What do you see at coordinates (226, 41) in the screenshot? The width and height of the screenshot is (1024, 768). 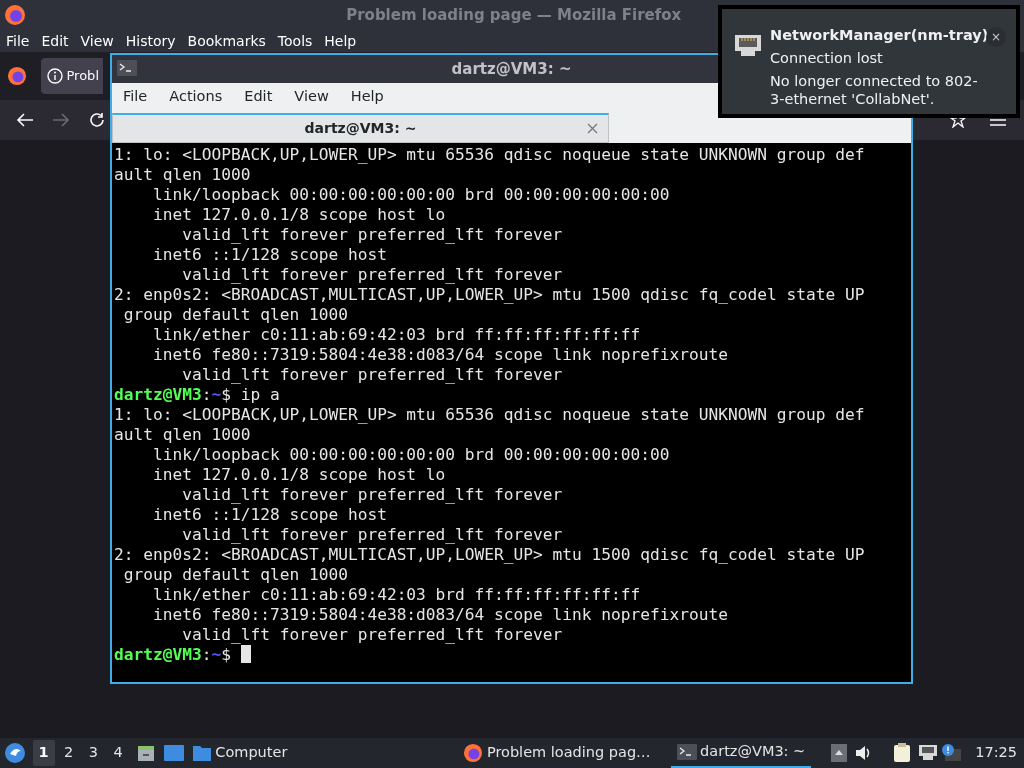 I see `menu-item: Bookmarks` at bounding box center [226, 41].